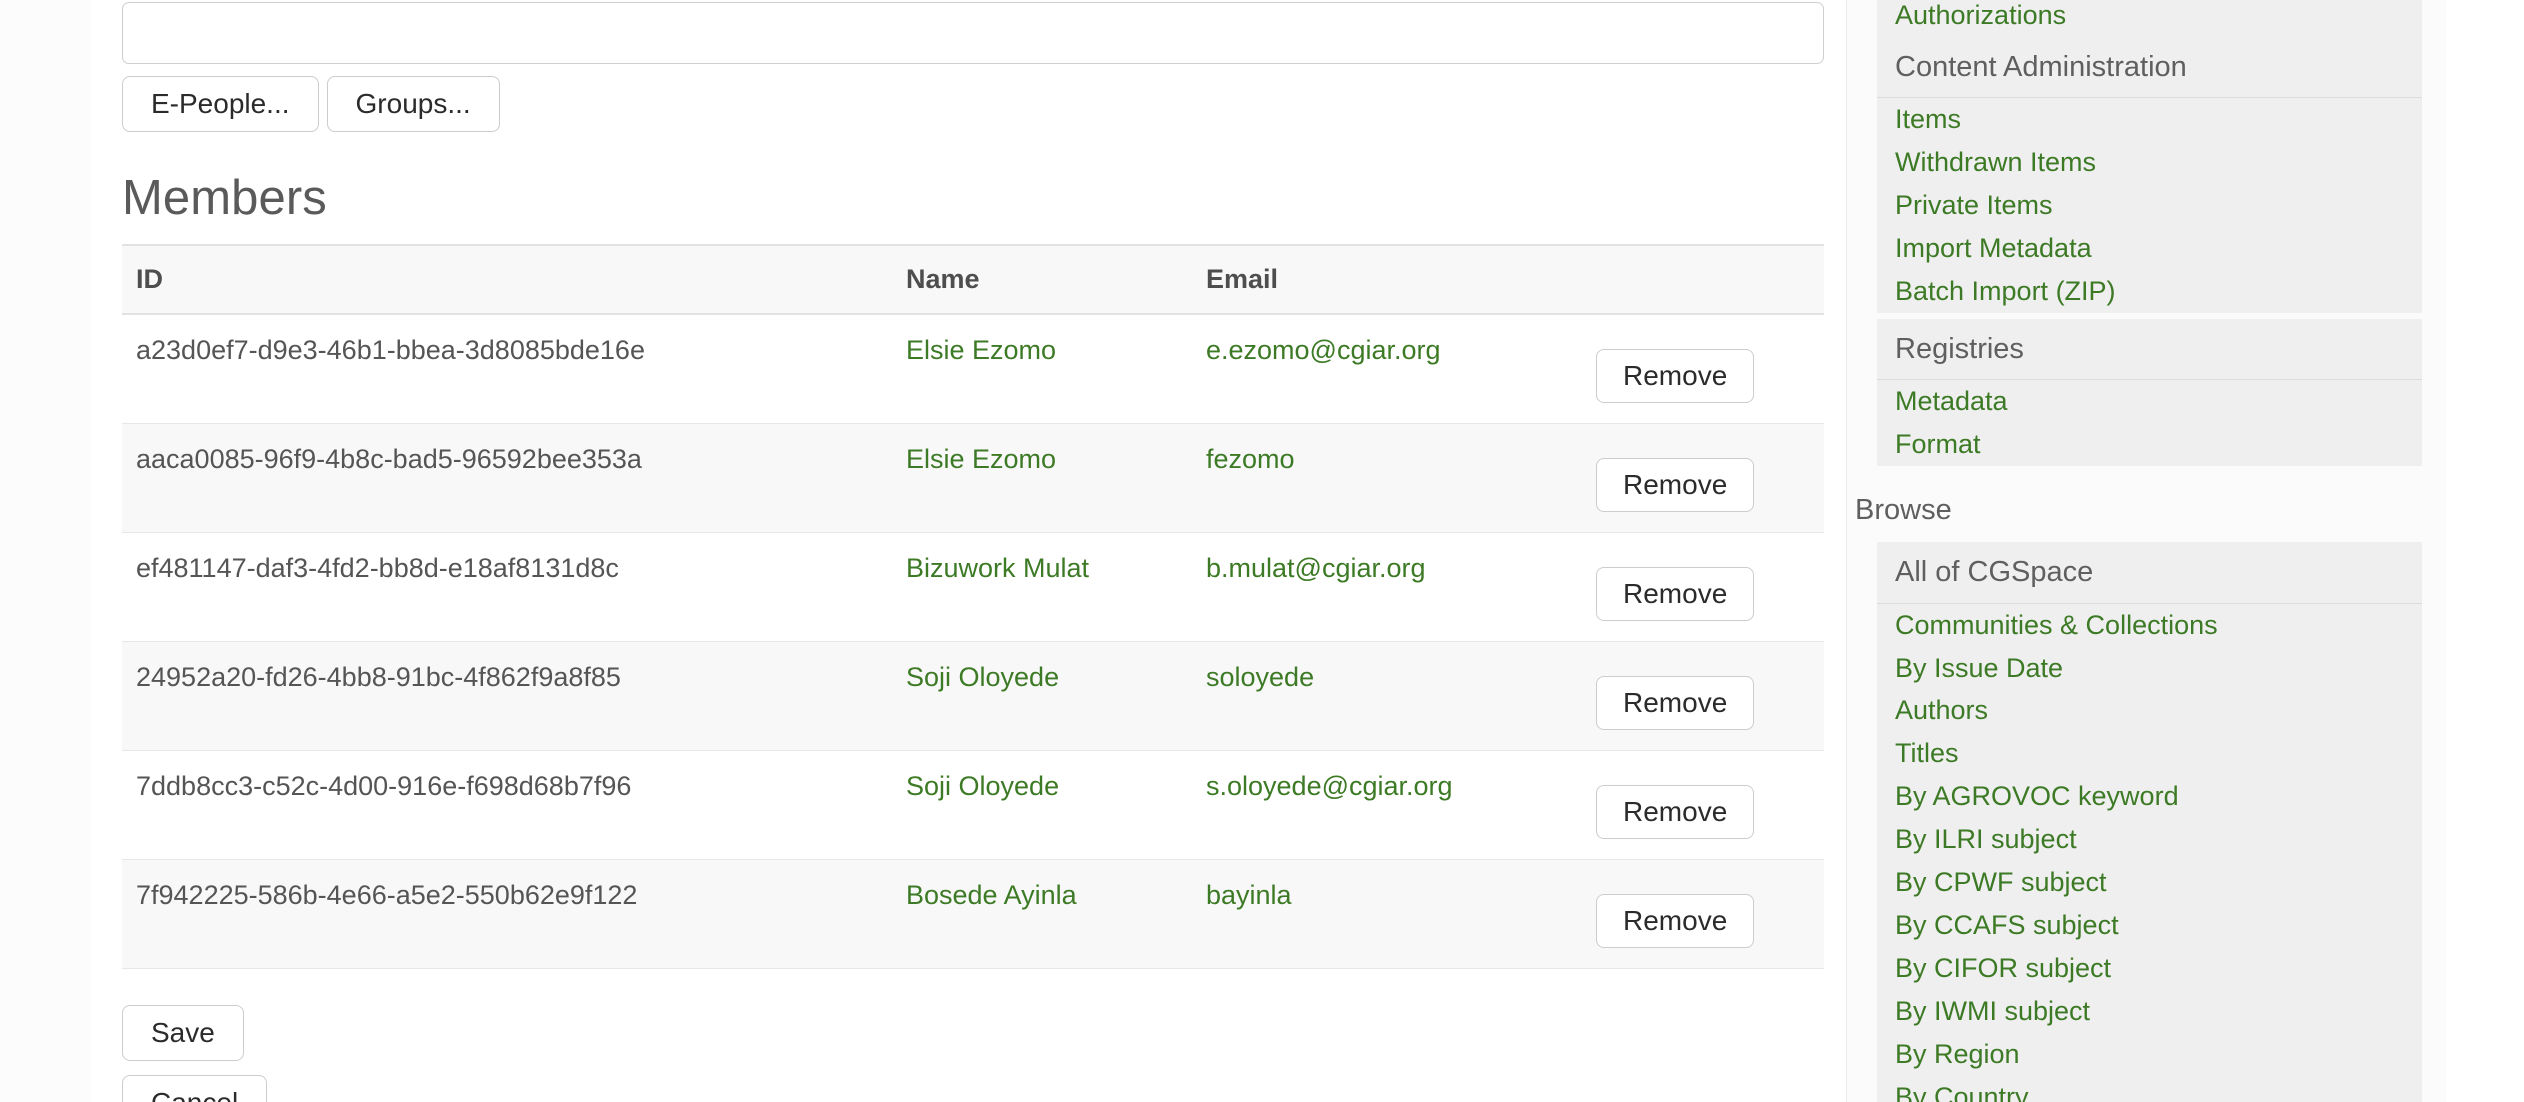 The width and height of the screenshot is (2524, 1102). I want to click on list-item: Private Items, so click(2149, 205).